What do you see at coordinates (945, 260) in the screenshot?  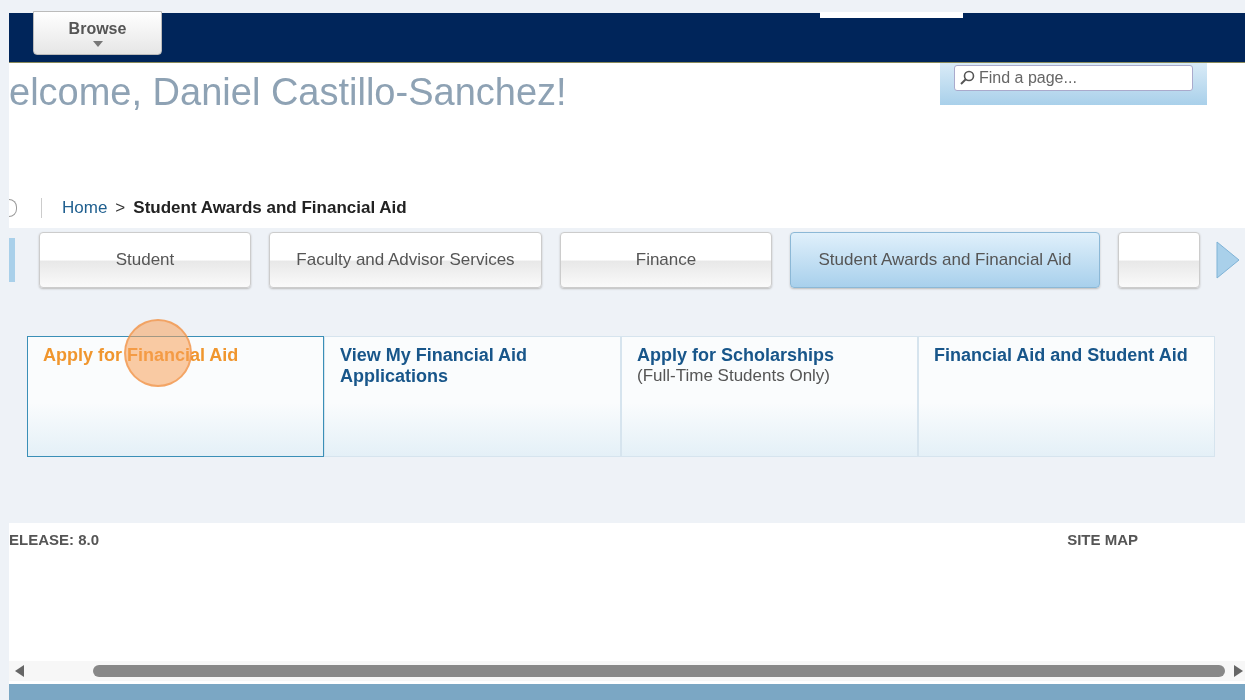 I see `nav-tab: Student Awards and Financial Aid` at bounding box center [945, 260].